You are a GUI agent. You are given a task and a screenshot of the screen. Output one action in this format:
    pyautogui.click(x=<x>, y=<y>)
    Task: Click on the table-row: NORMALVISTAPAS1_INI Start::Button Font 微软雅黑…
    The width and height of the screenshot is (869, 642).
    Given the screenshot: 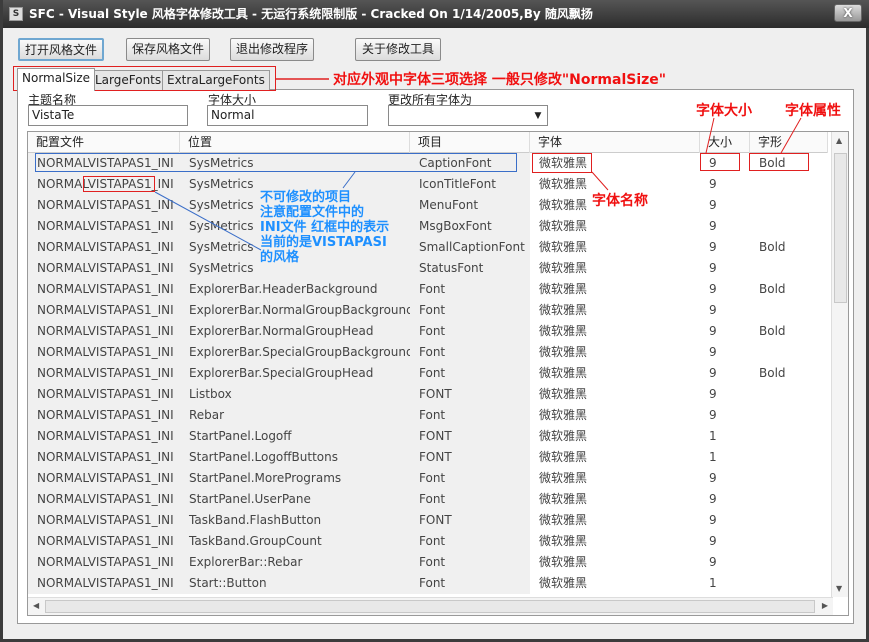 What is the action you would take?
    pyautogui.click(x=428, y=583)
    